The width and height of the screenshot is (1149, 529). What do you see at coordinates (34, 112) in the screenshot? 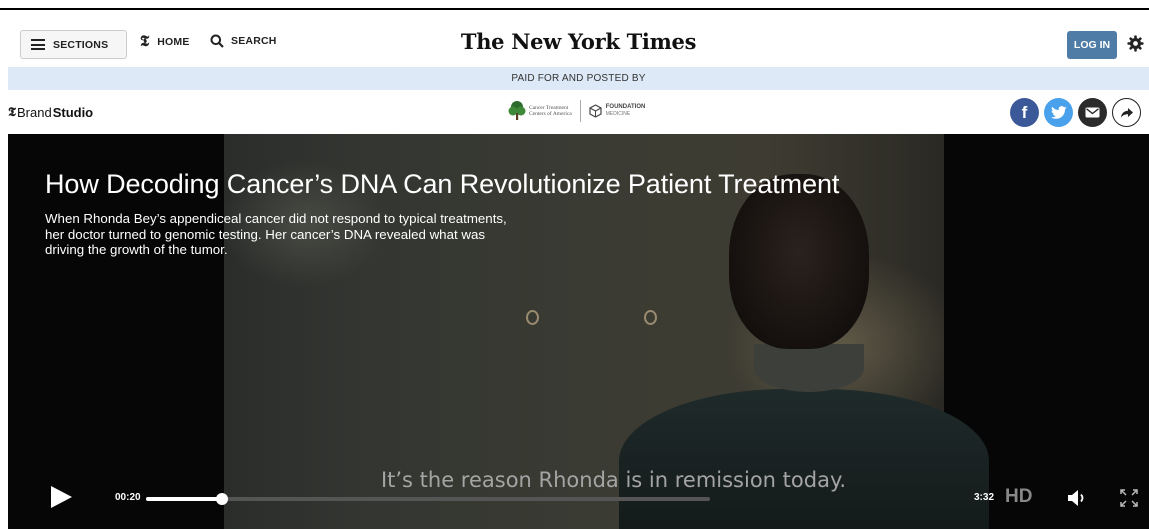
I see `brand-prefix: Brand` at bounding box center [34, 112].